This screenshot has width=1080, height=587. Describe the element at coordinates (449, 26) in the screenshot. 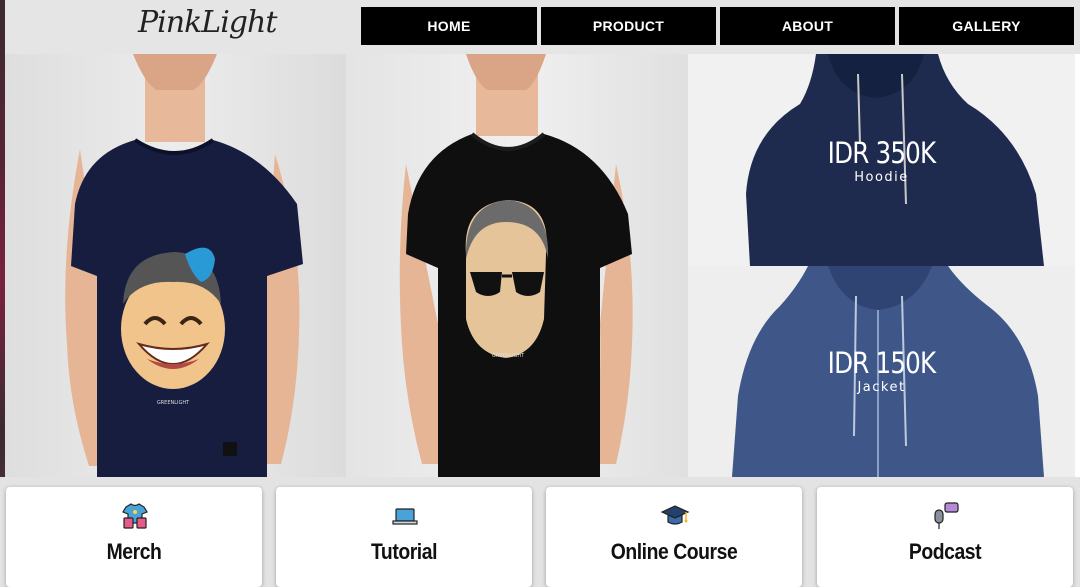

I see `nav-home: HOME` at that location.